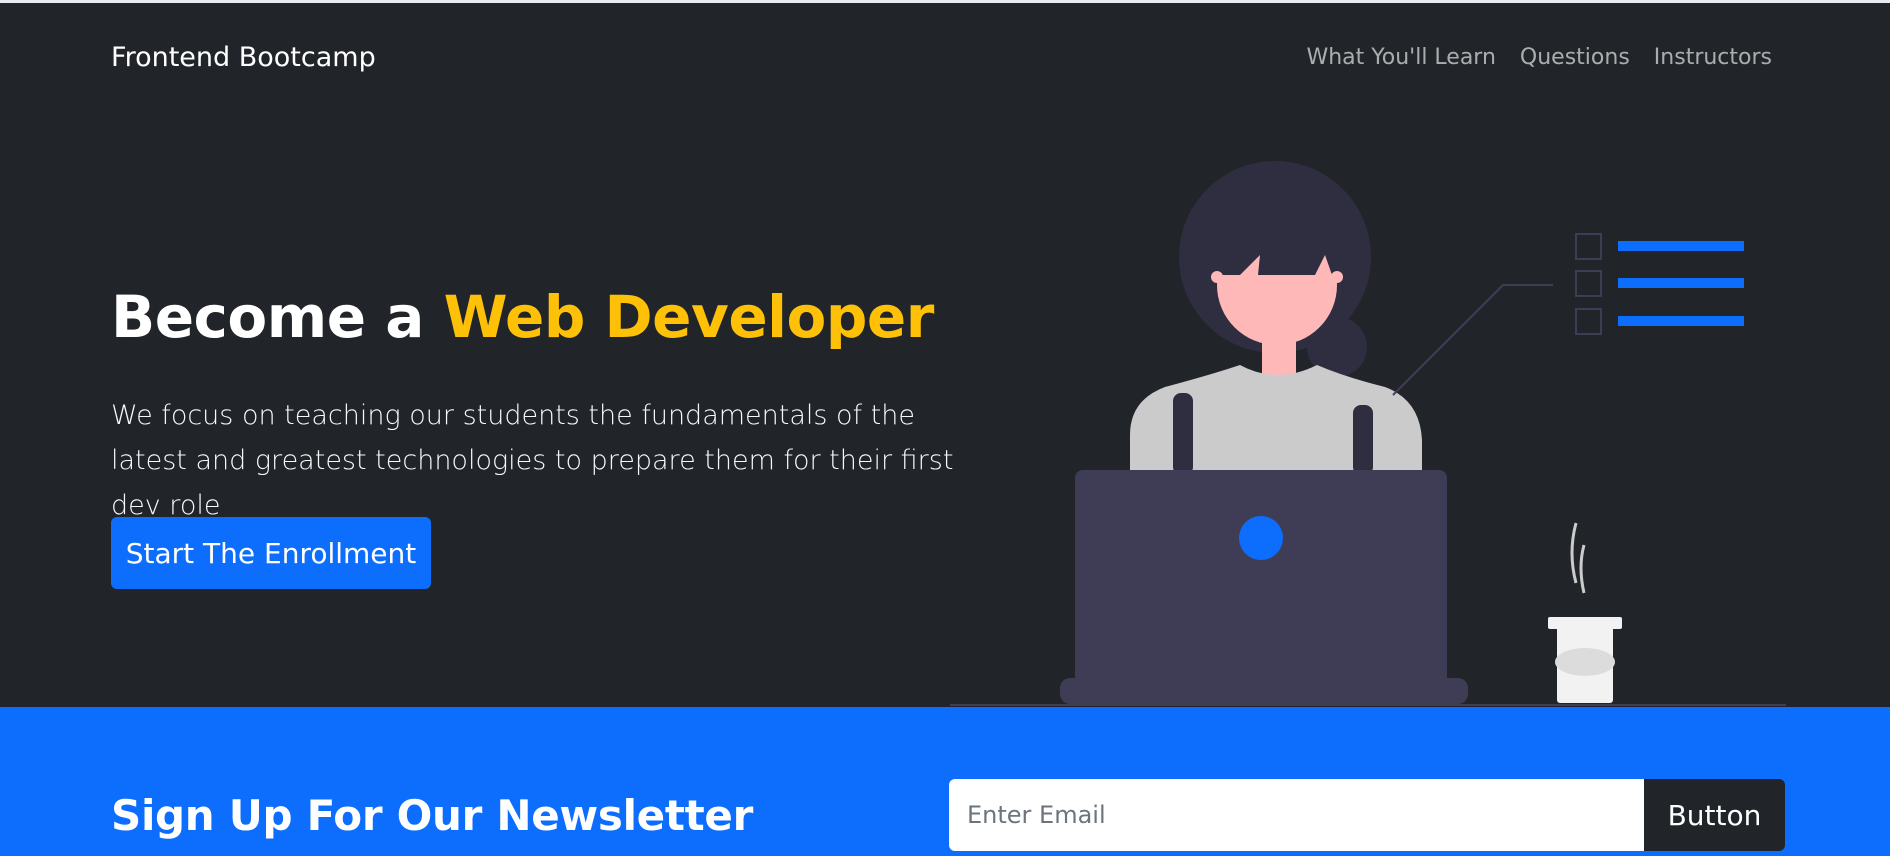 The height and width of the screenshot is (856, 1890). What do you see at coordinates (1713, 57) in the screenshot?
I see `nav-link-instructors: Instructors` at bounding box center [1713, 57].